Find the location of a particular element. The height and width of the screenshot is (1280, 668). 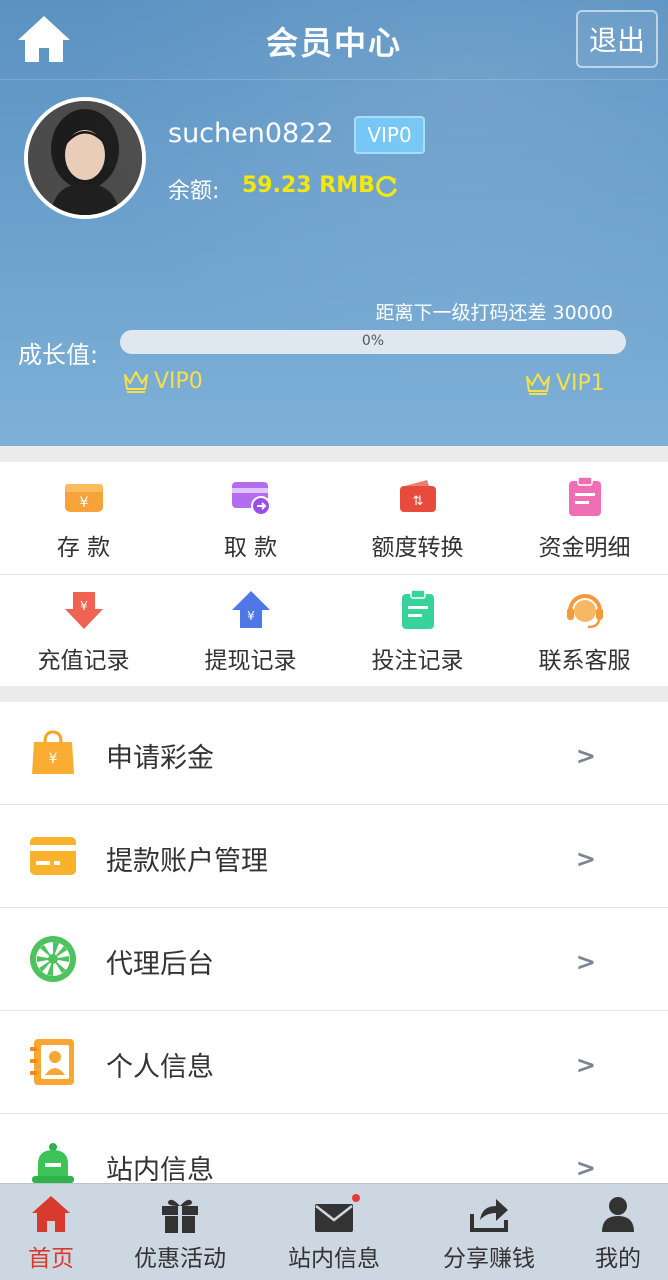

list-item-agent-backend: 代理后台 > is located at coordinates (334, 959).